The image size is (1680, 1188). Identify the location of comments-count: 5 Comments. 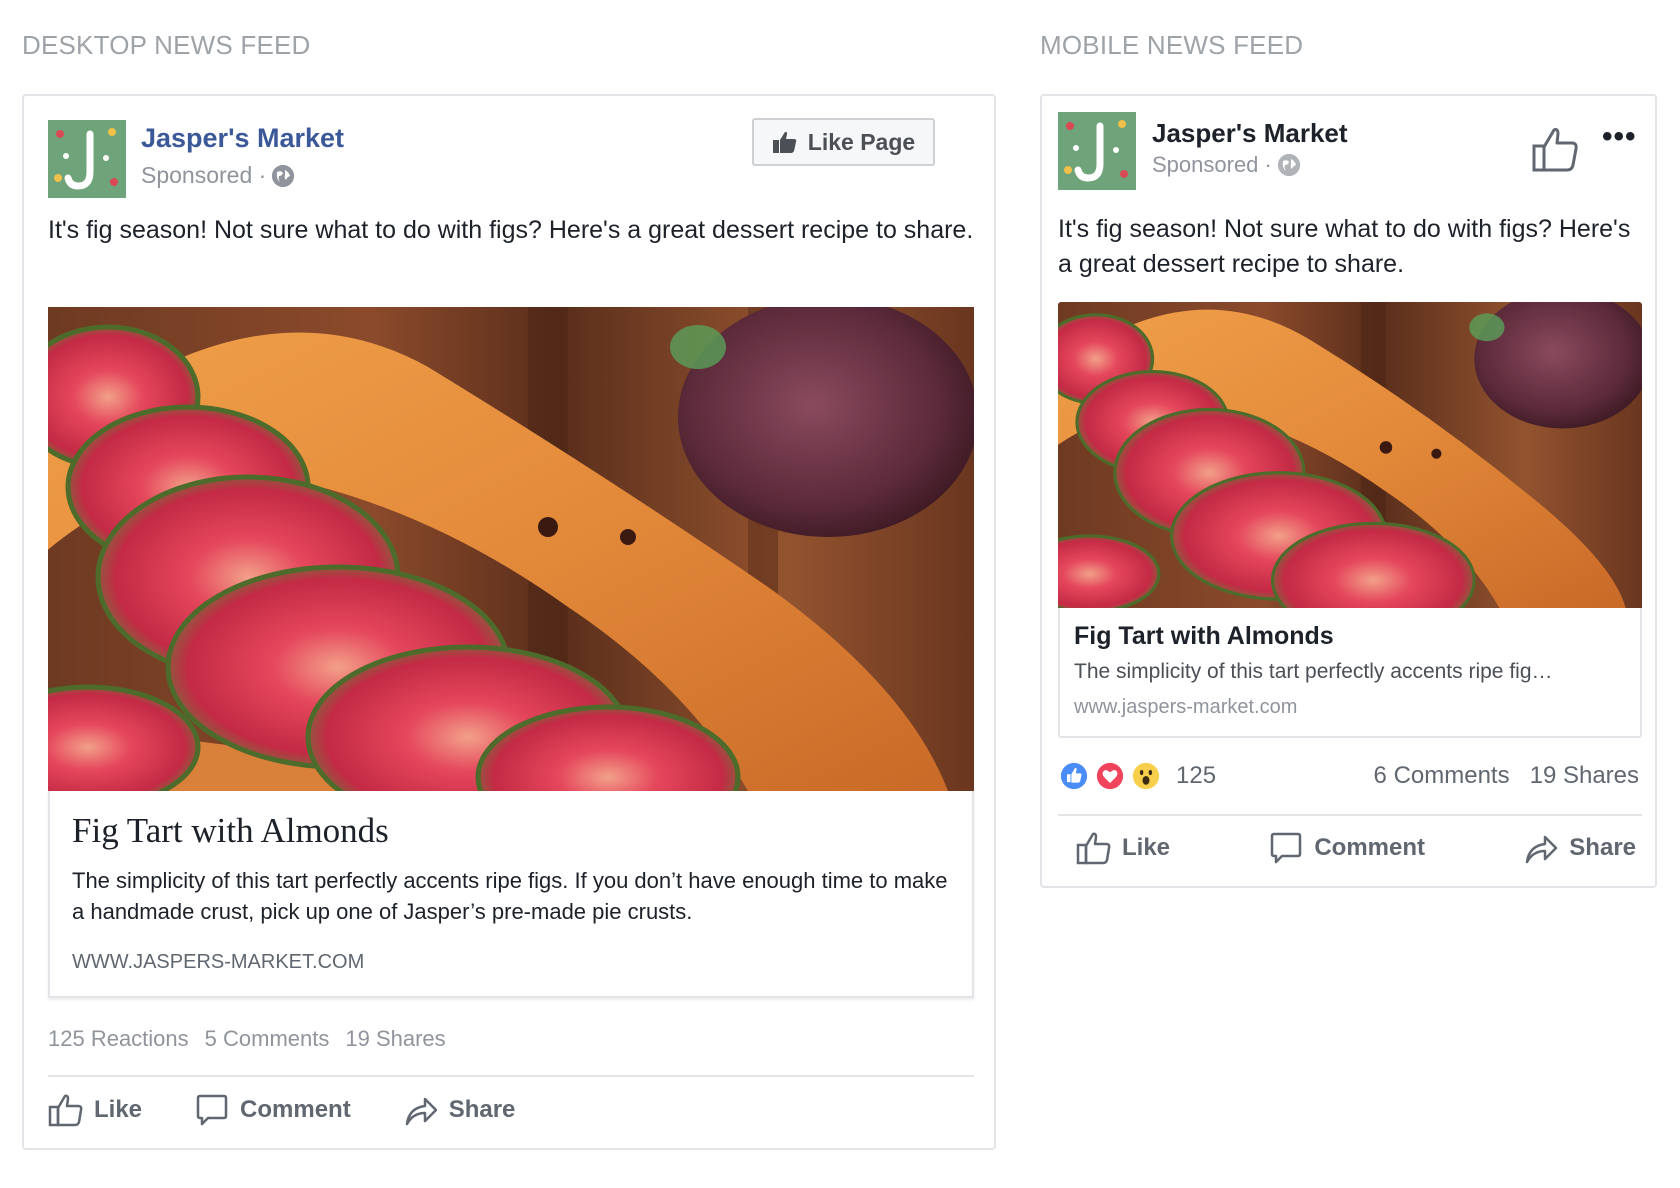
(267, 1039).